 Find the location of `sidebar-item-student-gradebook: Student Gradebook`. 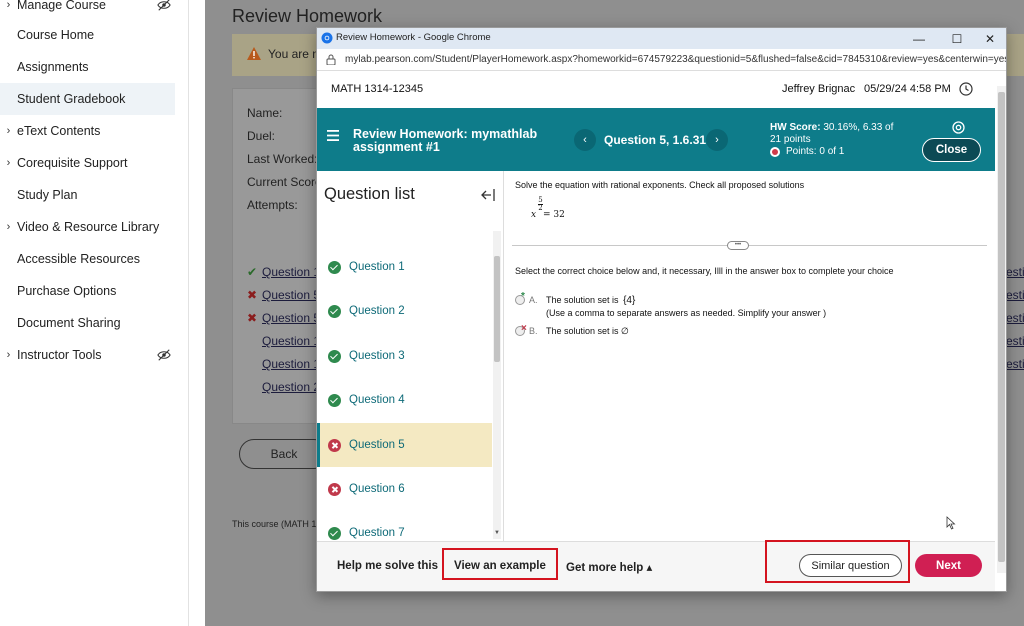

sidebar-item-student-gradebook: Student Gradebook is located at coordinates (87, 99).